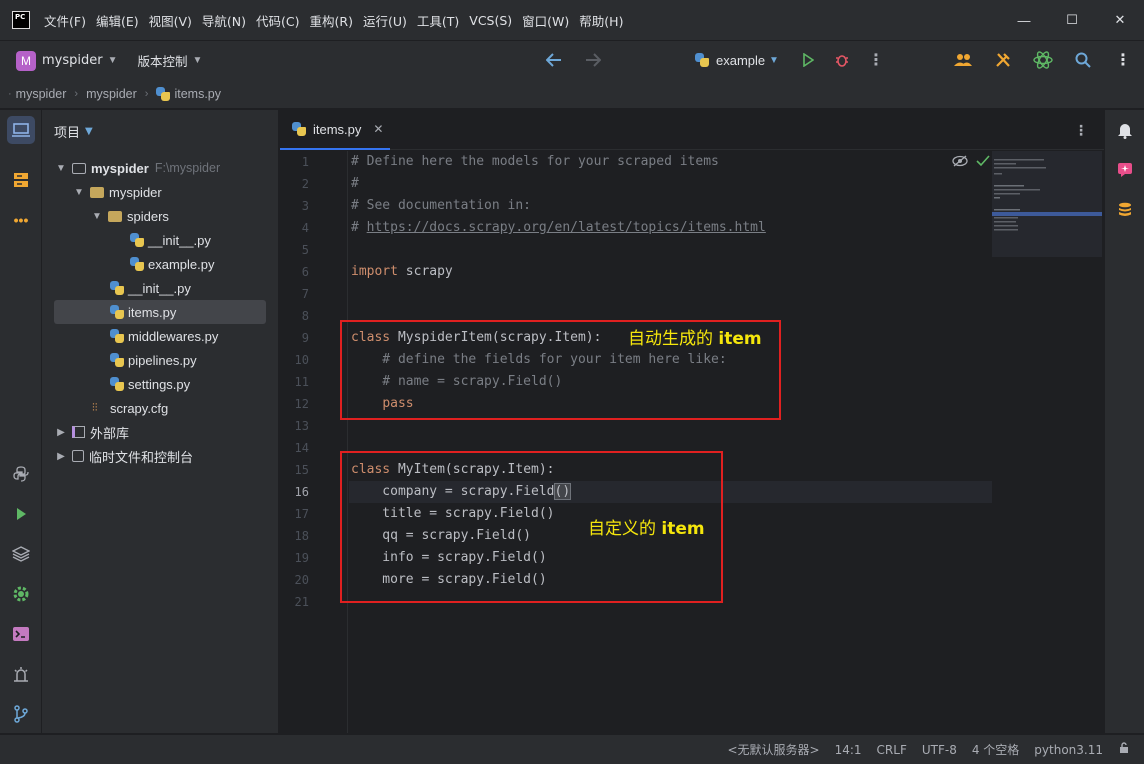 The image size is (1144, 764). I want to click on status-interpreter: python3.11, so click(1068, 750).